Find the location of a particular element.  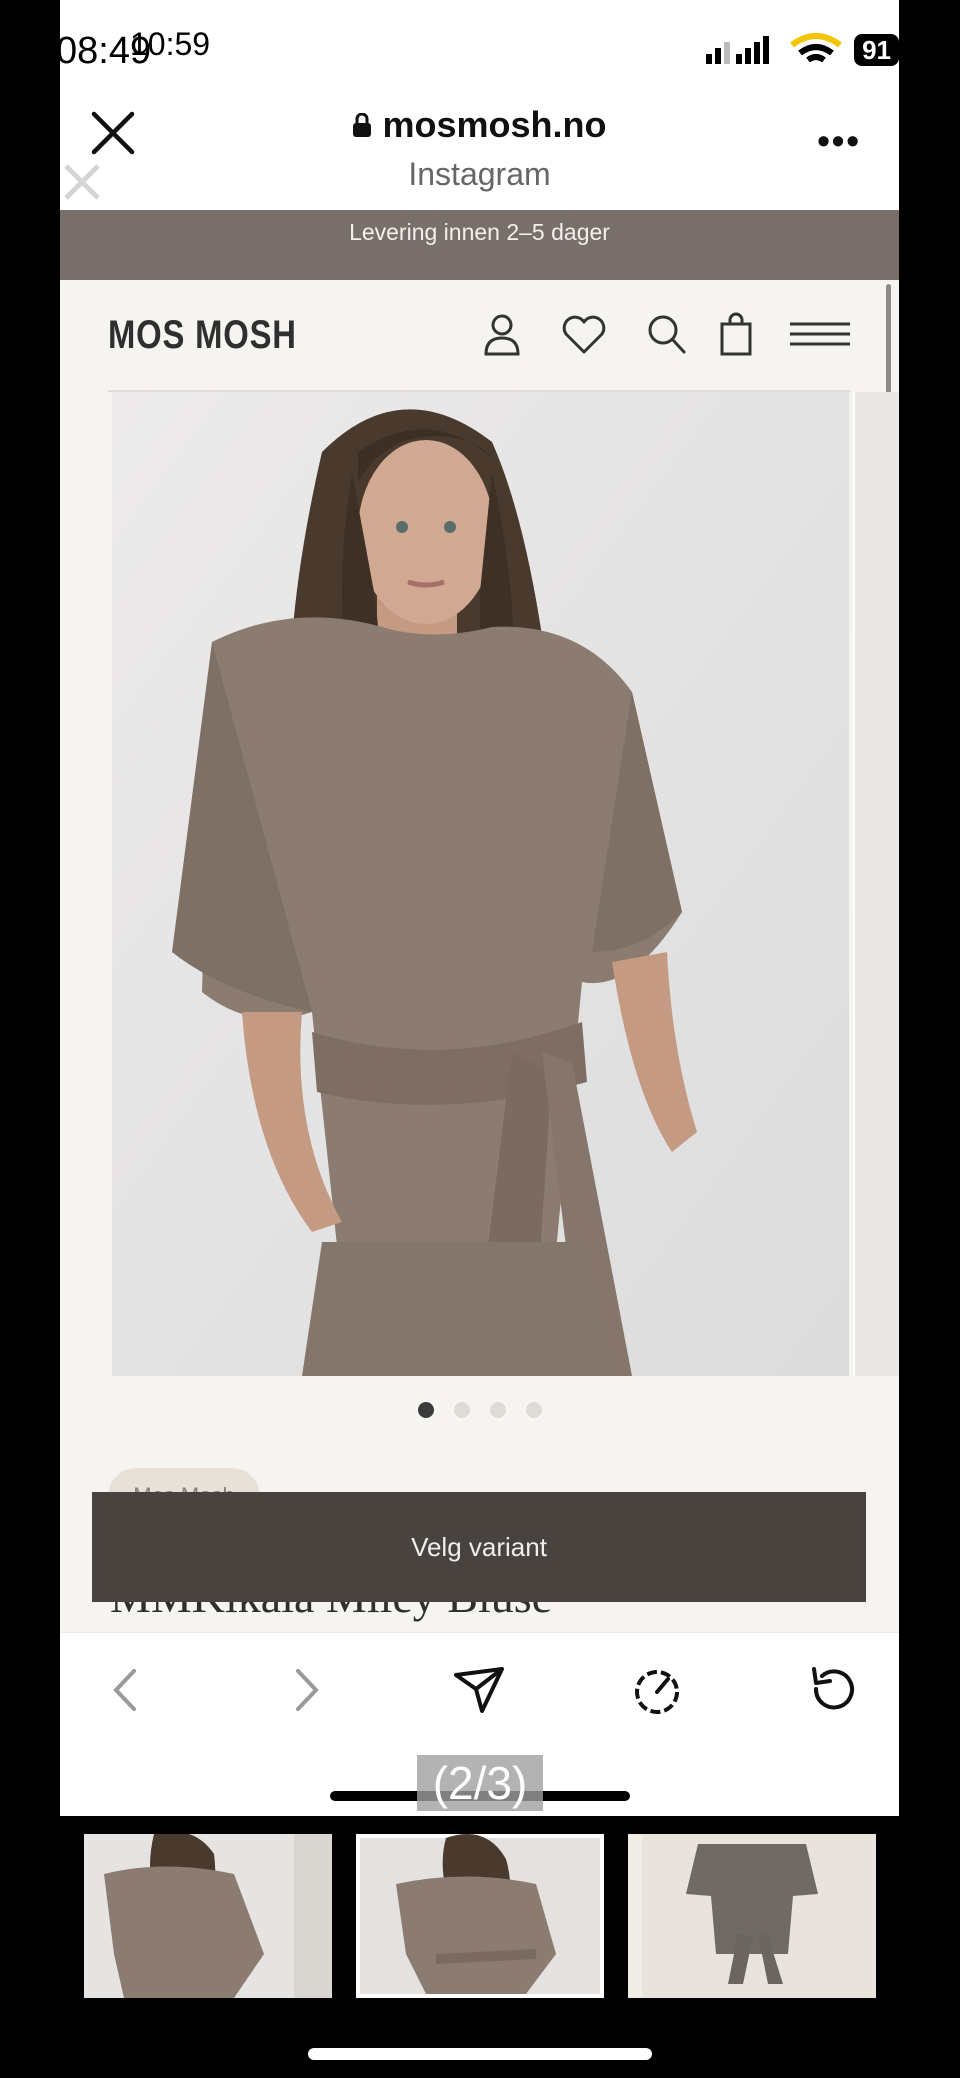

speed-gauge-icon is located at coordinates (657, 1690).